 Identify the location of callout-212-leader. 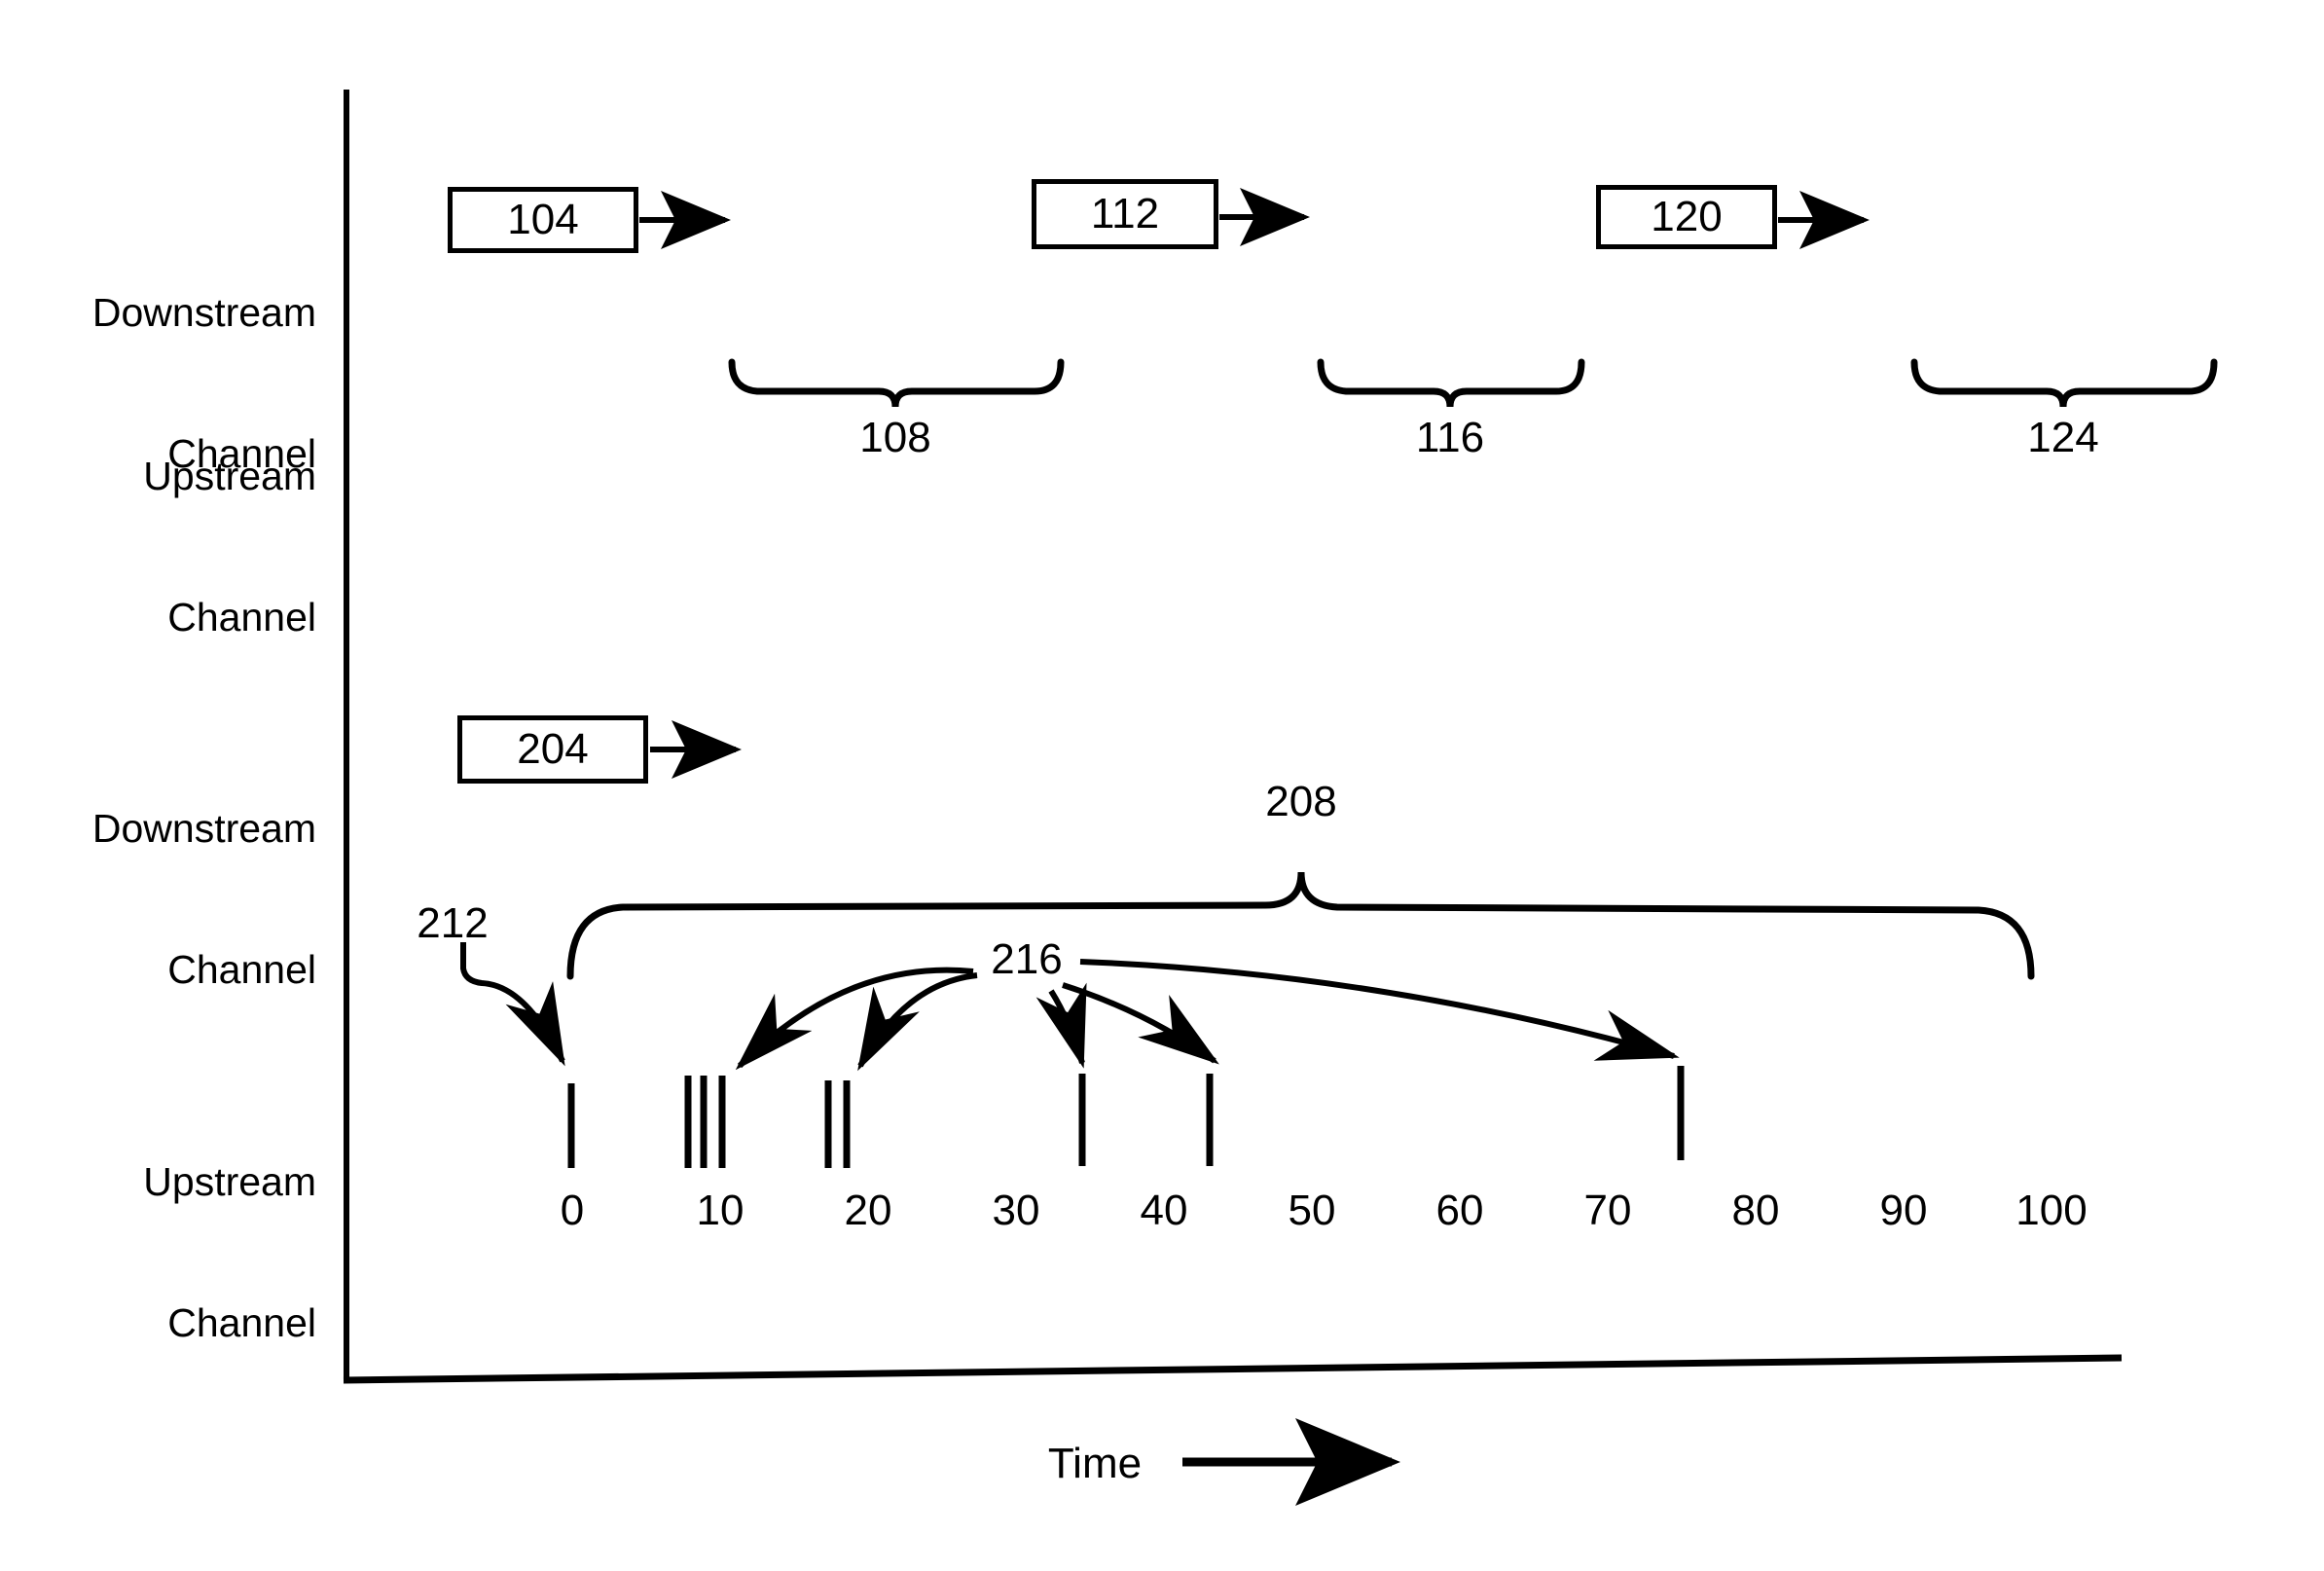
(512, 1004).